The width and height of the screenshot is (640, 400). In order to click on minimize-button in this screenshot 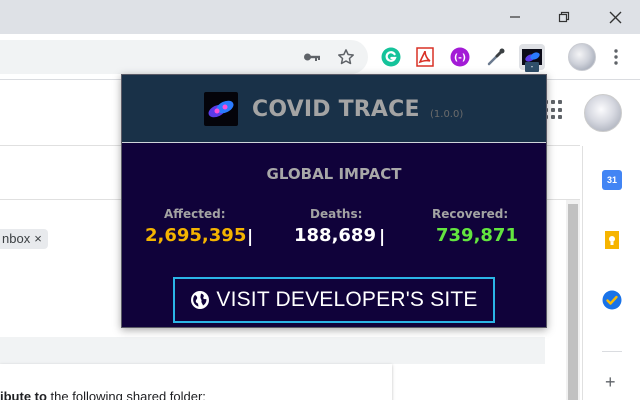, I will do `click(515, 17)`.